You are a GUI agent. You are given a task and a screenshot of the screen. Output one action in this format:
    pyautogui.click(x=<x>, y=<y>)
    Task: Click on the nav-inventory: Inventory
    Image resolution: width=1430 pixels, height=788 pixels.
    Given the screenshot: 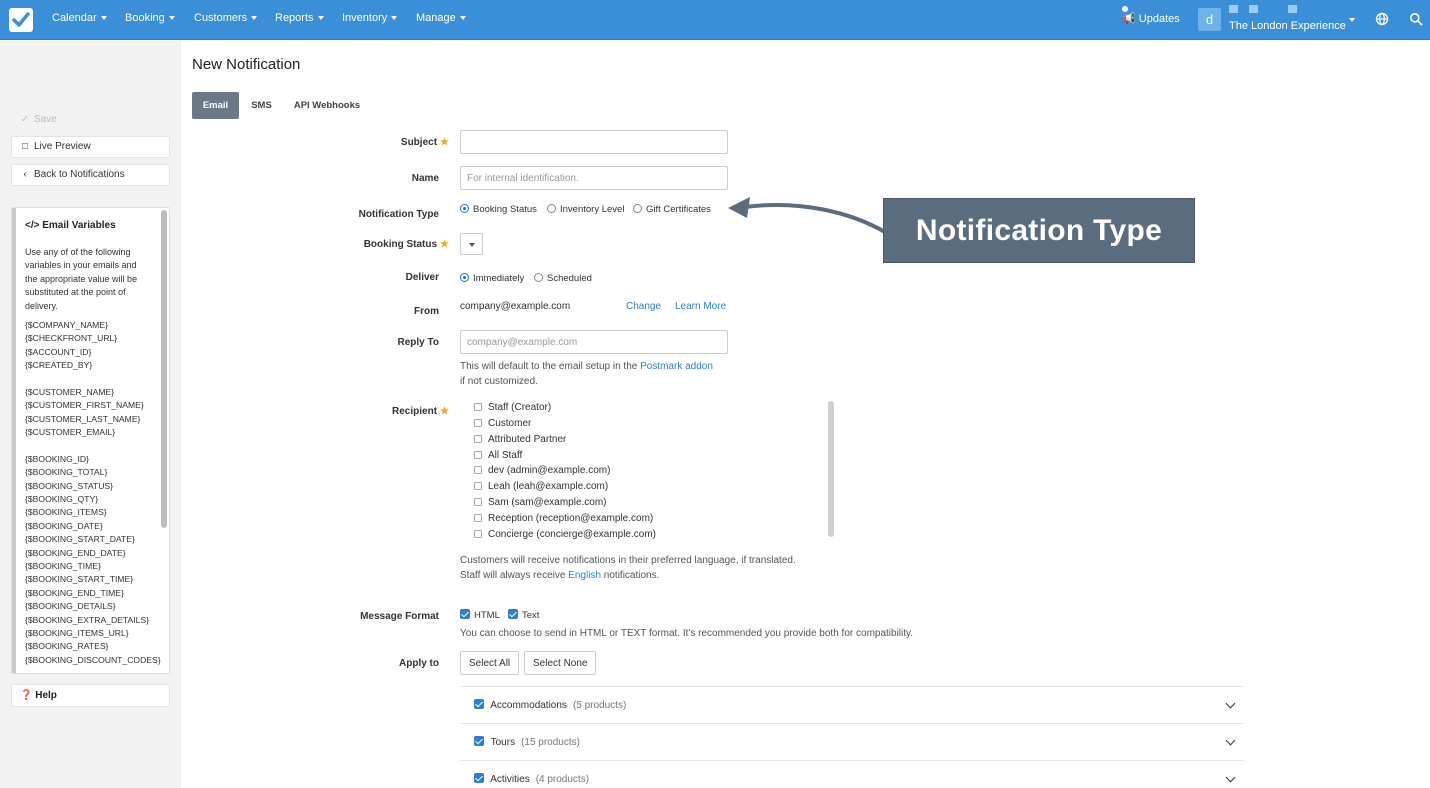 What is the action you would take?
    pyautogui.click(x=370, y=18)
    